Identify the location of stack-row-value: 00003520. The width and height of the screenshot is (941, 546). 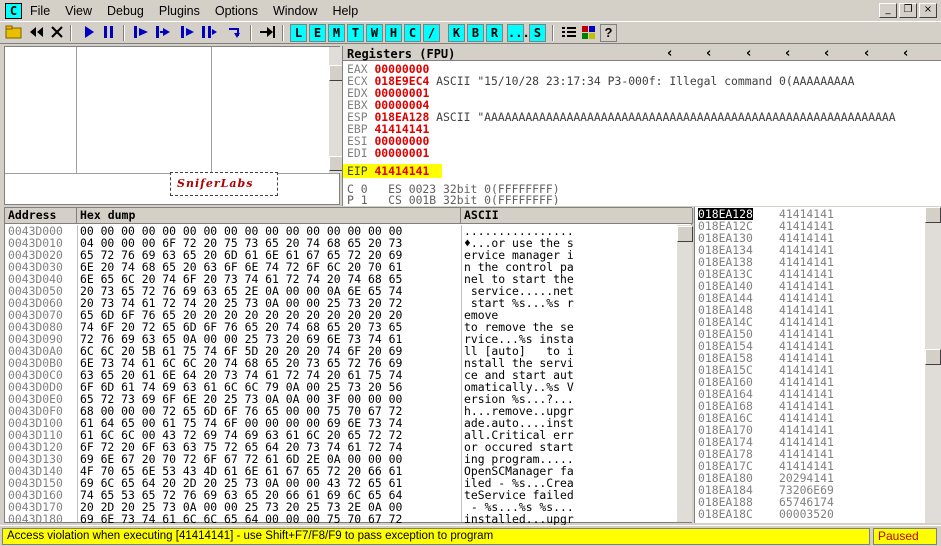
(806, 514).